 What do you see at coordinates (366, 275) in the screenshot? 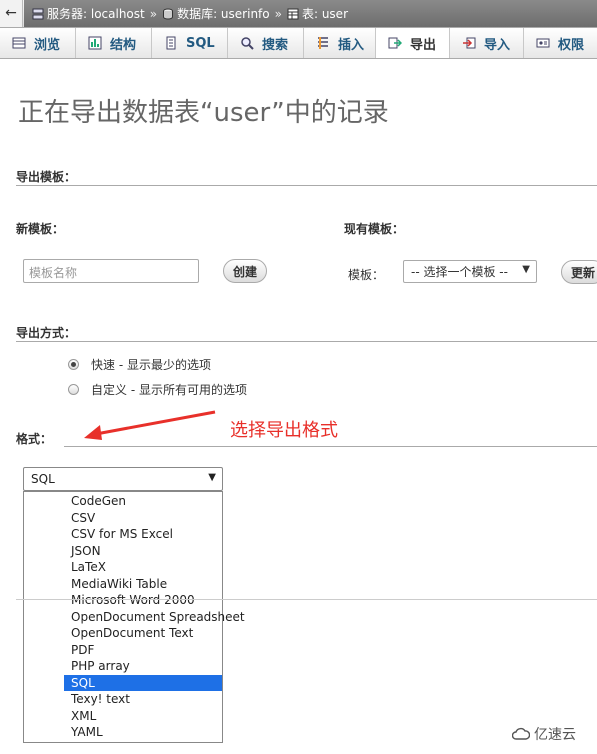
I see `template-field-label: 模板：` at bounding box center [366, 275].